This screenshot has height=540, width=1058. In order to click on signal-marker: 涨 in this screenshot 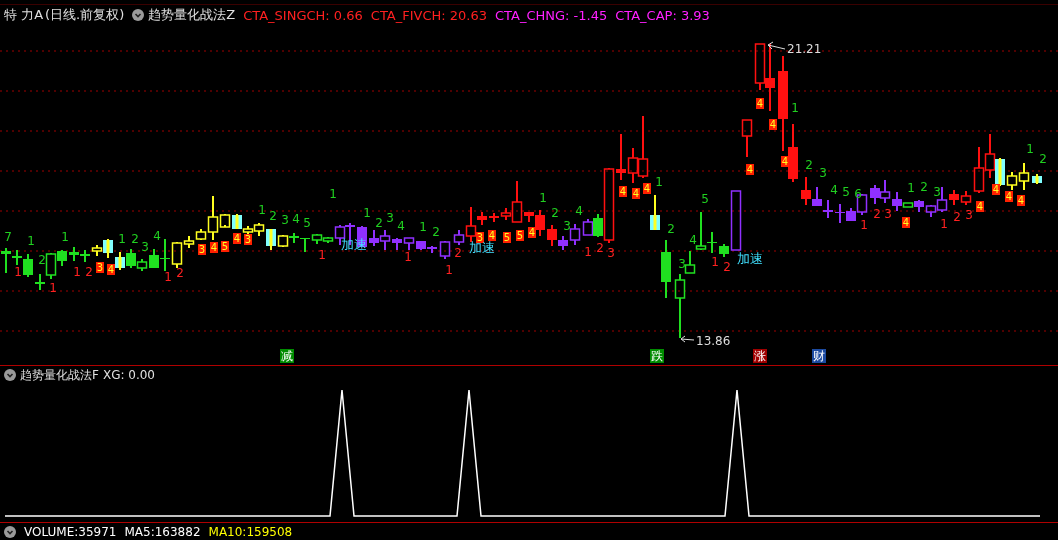, I will do `click(760, 356)`.